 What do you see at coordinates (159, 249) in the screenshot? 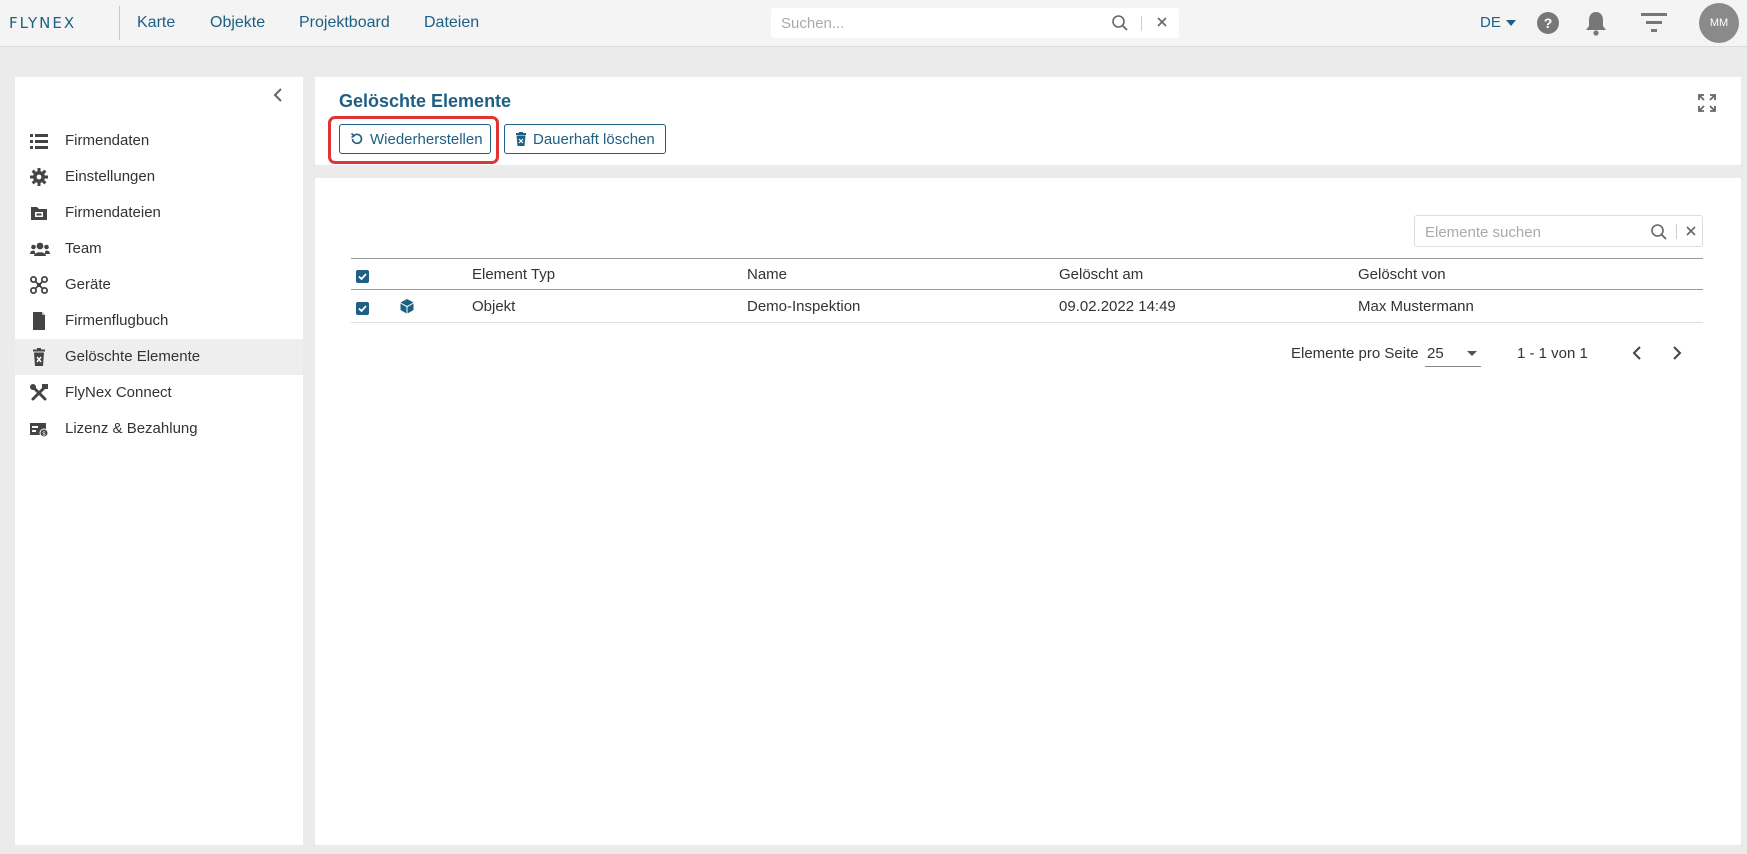
I see `sidebar-item-team: Team` at bounding box center [159, 249].